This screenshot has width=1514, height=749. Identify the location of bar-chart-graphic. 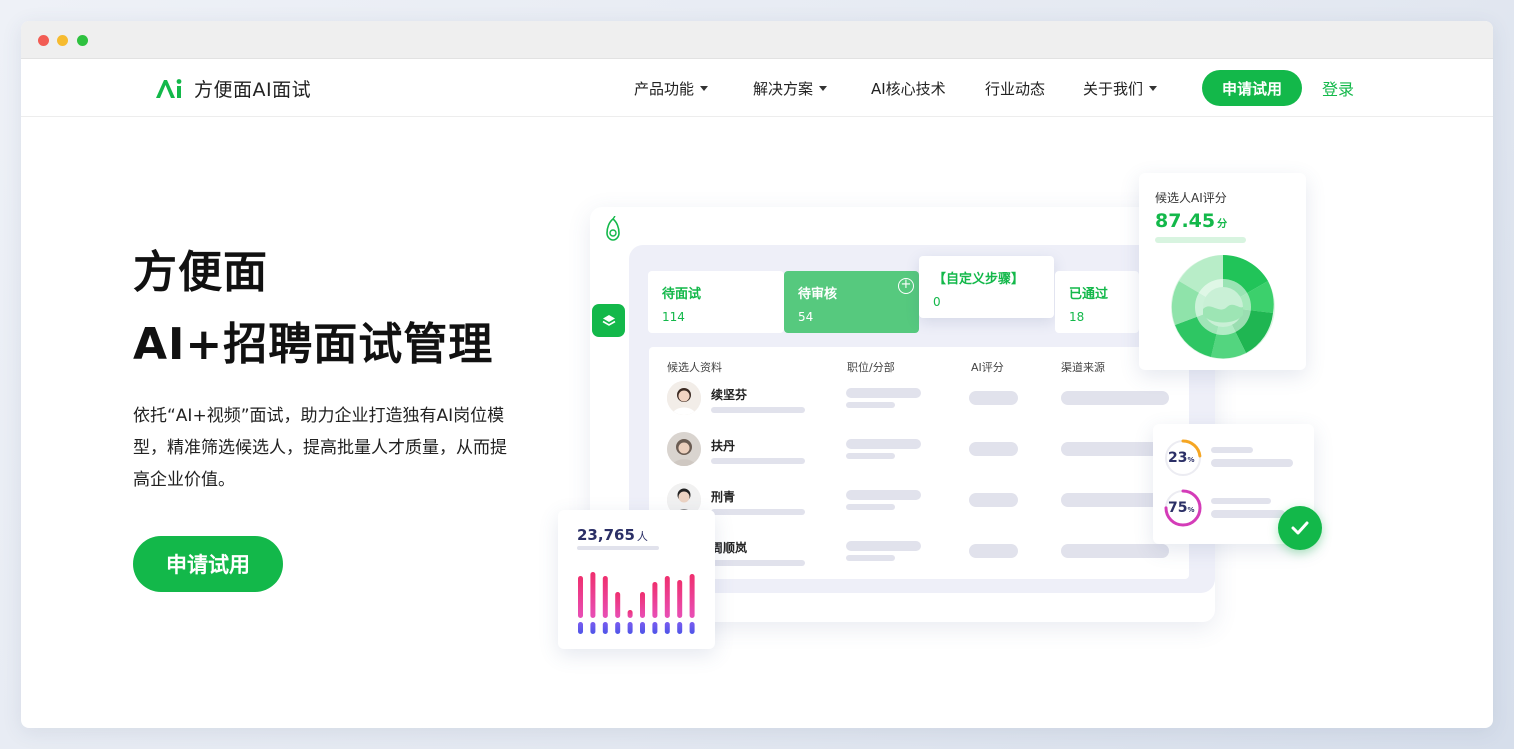
(636, 603).